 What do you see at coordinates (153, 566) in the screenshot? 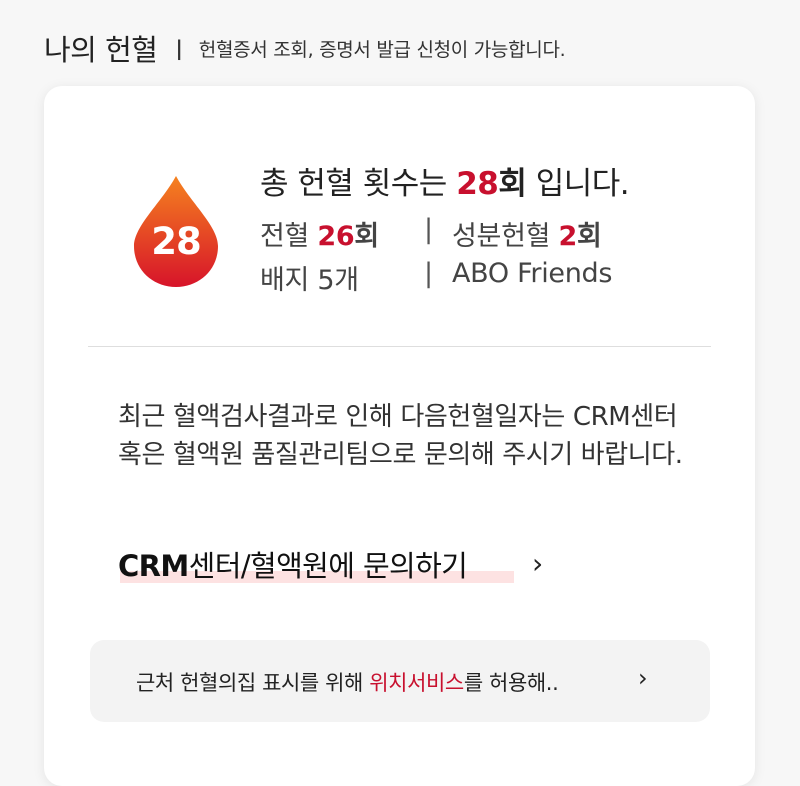
I see `crm-link-bold: CRM` at bounding box center [153, 566].